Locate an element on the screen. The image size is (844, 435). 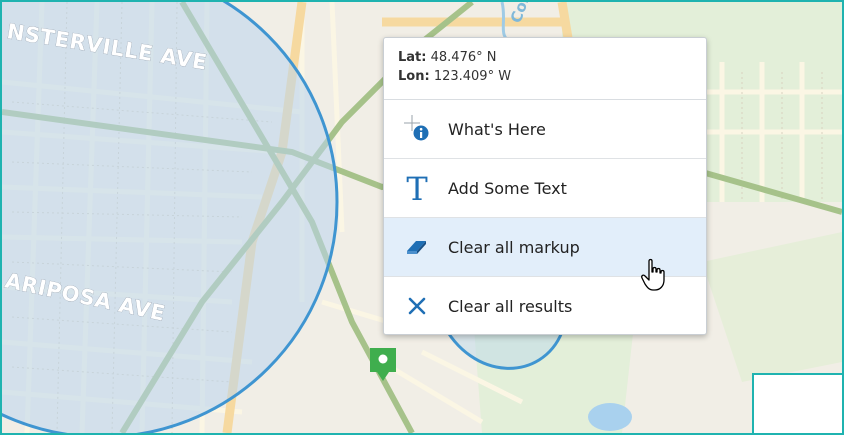
menu-item-label: Clear all results is located at coordinates (510, 306).